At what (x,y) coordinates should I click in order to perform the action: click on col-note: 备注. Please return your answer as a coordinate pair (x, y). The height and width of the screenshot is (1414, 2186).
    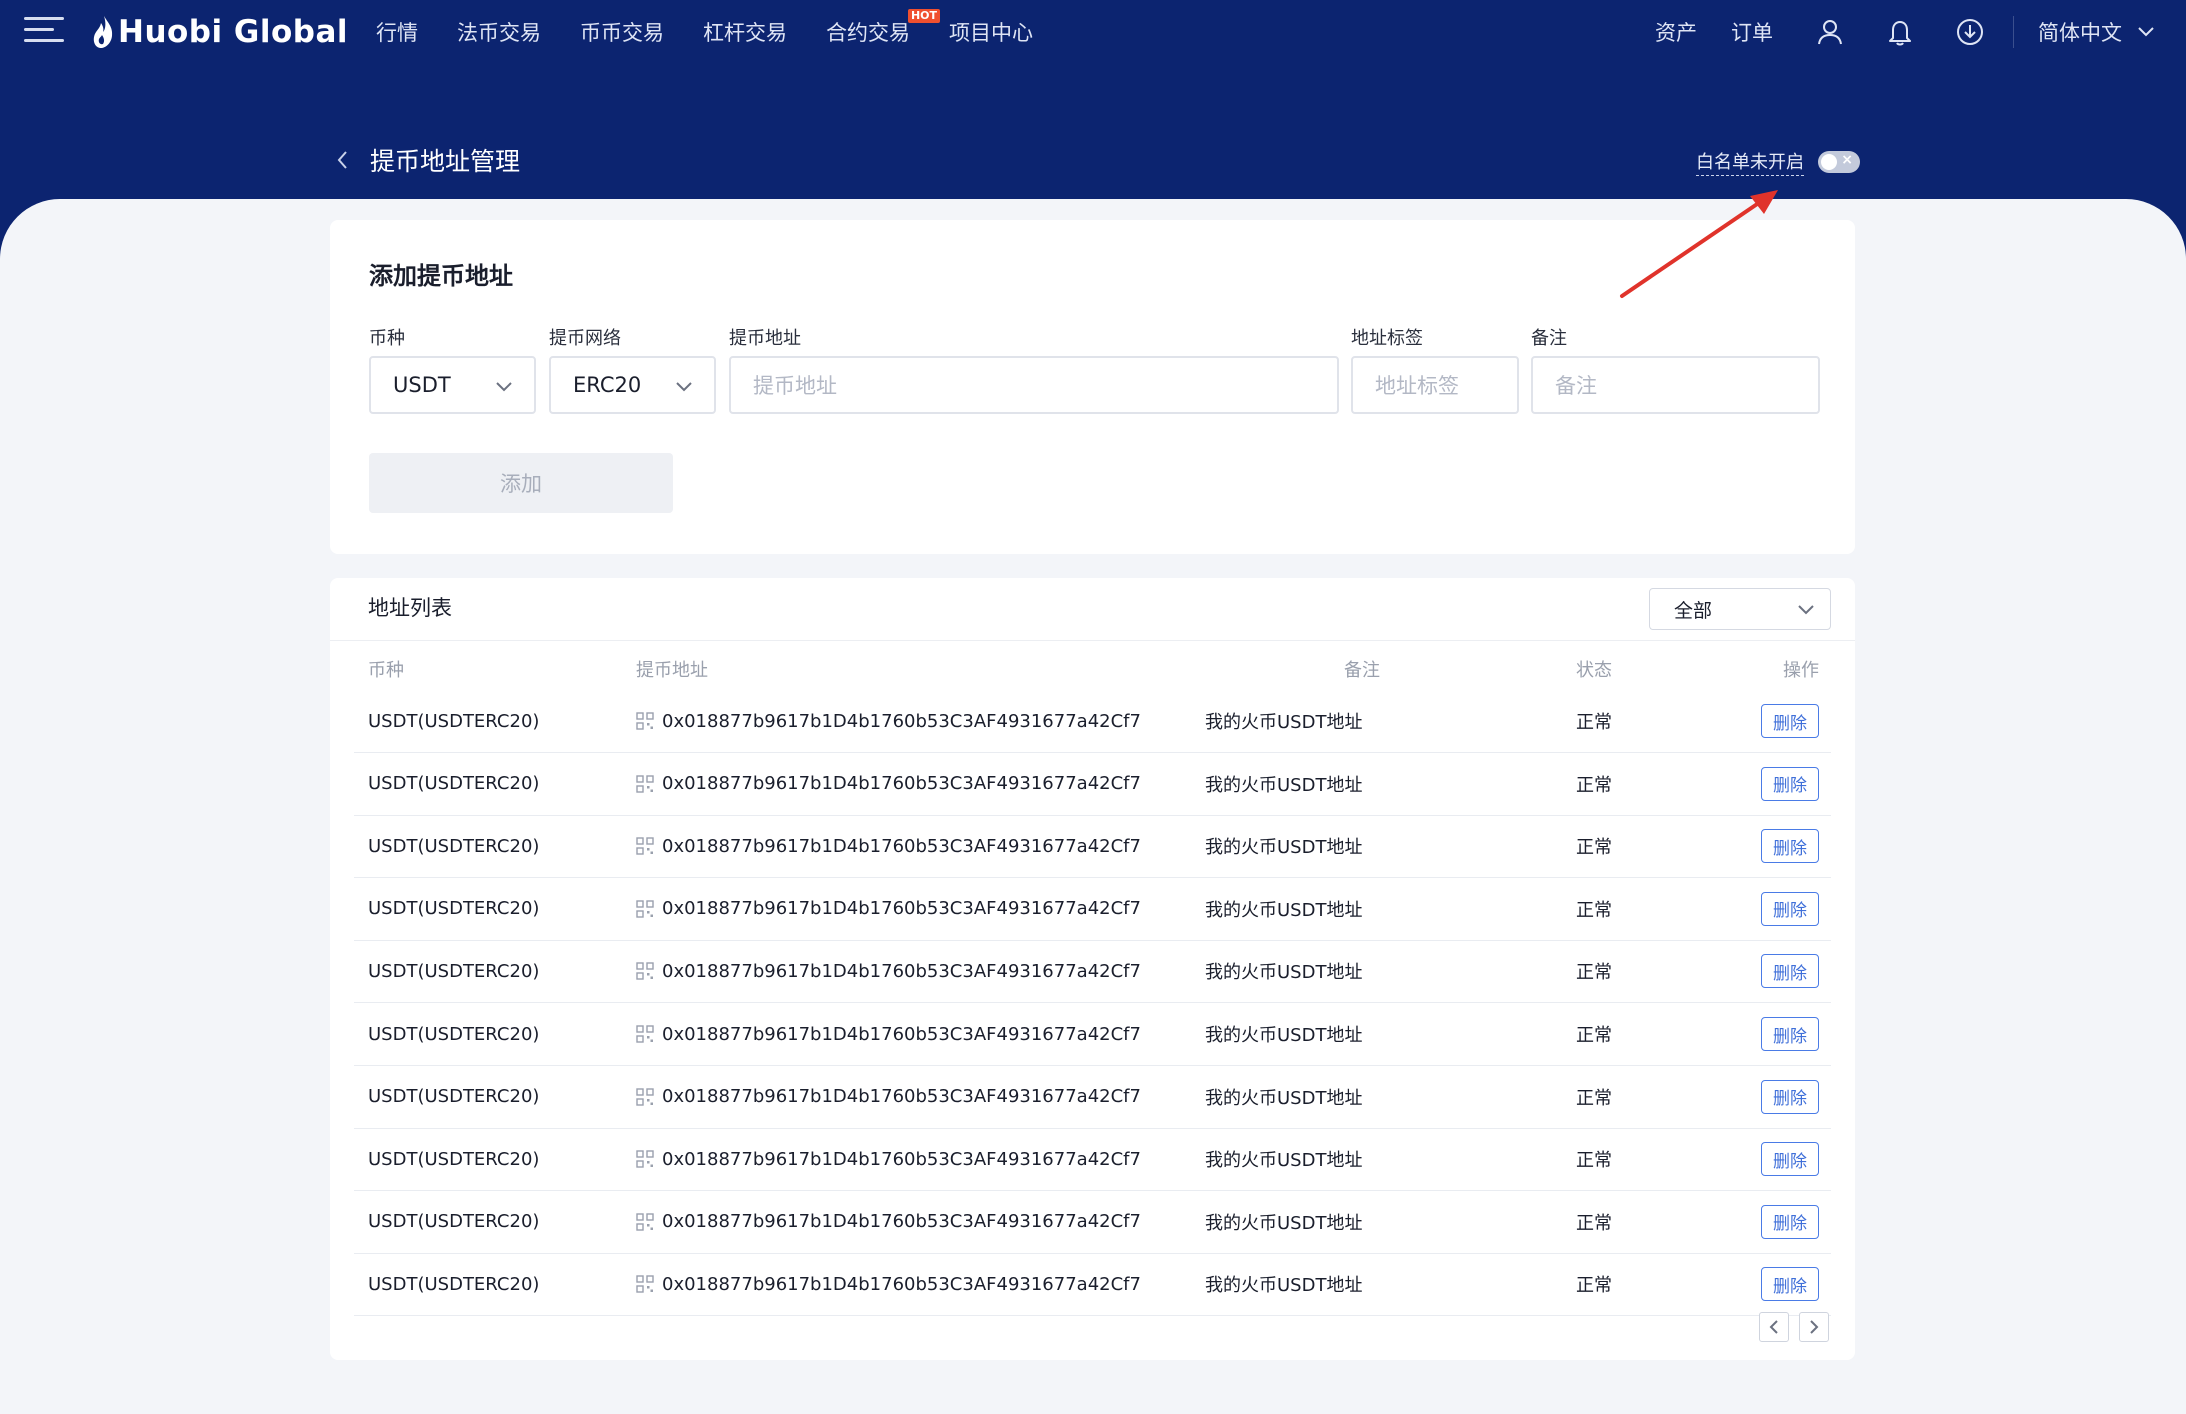
    Looking at the image, I should click on (1362, 670).